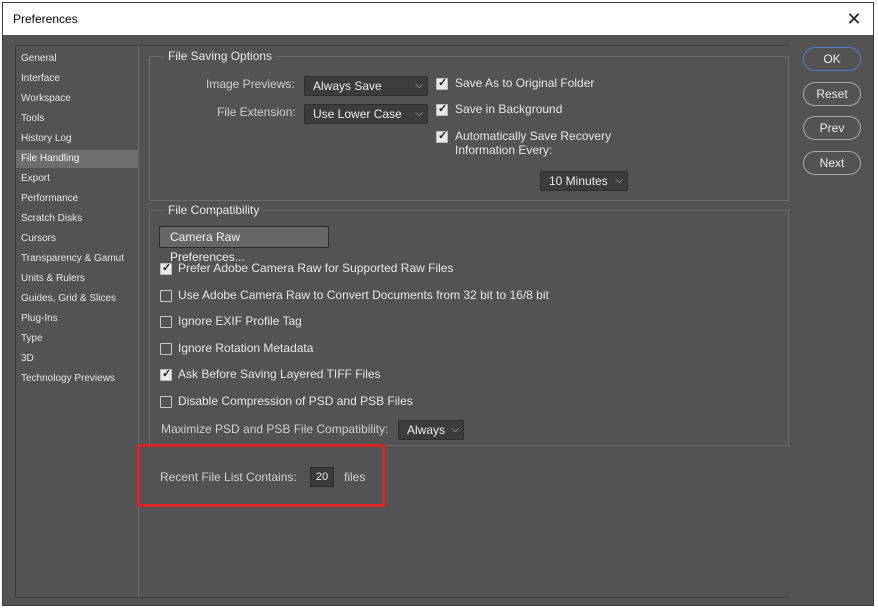 This screenshot has height=610, width=878. I want to click on sidebar-item-export: Export, so click(77, 179).